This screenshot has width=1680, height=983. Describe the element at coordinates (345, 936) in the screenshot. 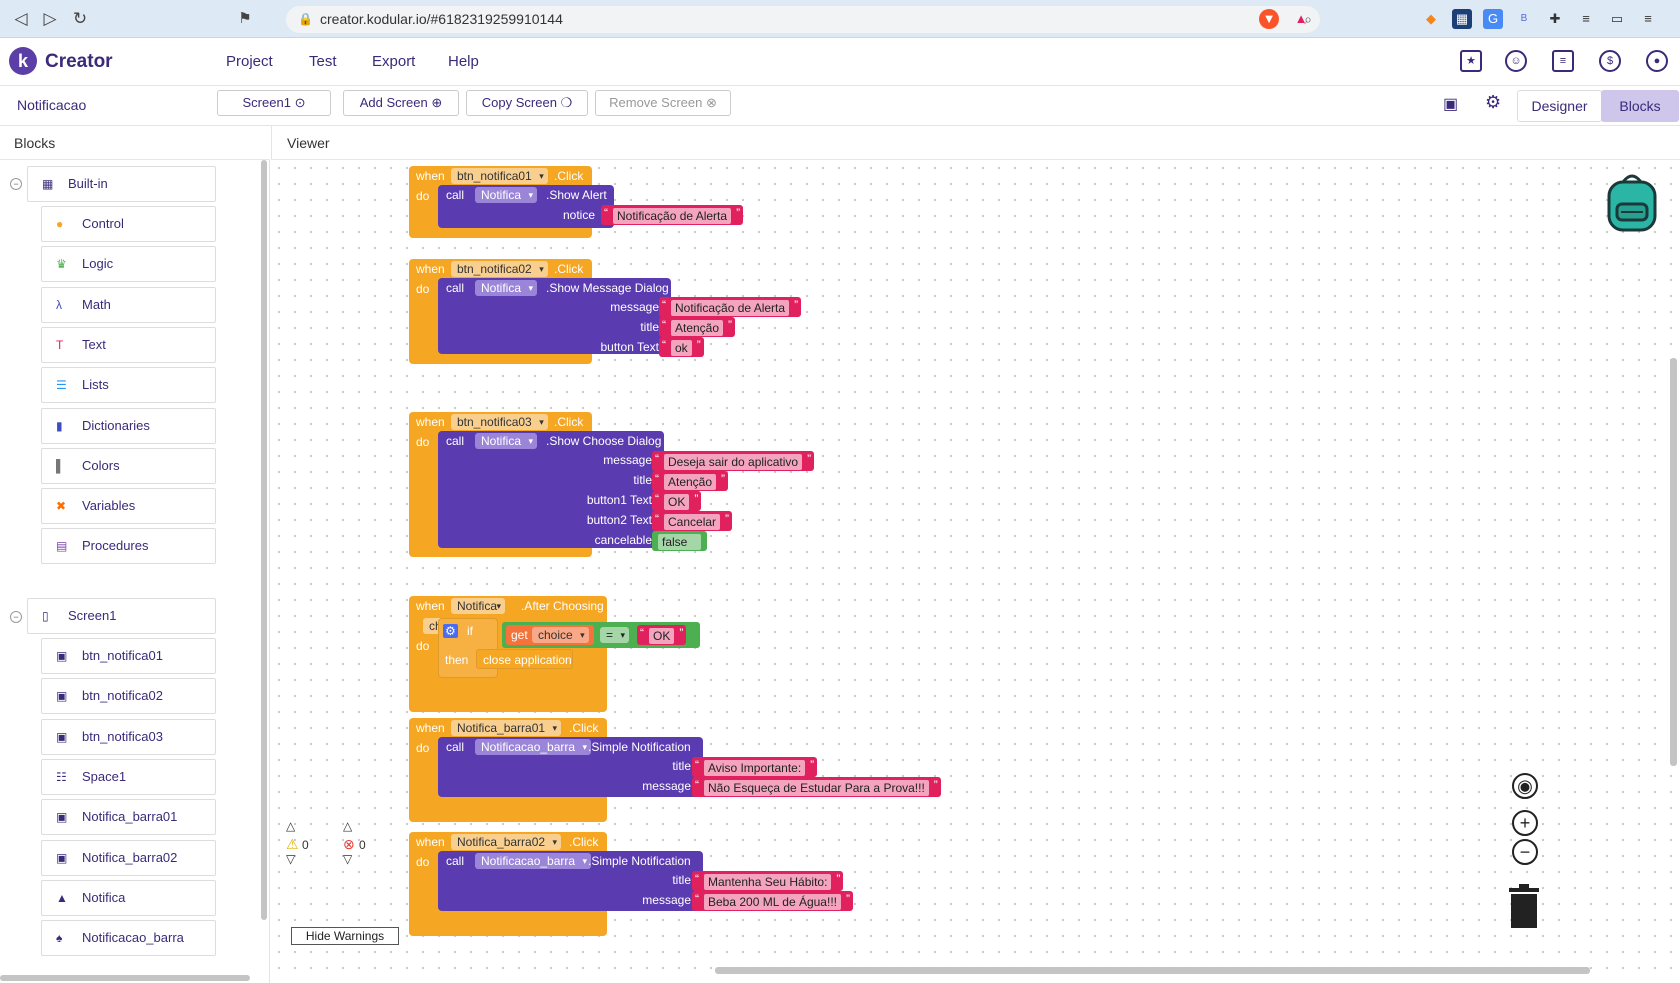

I see `hide-warnings-button: Hide Warnings` at that location.